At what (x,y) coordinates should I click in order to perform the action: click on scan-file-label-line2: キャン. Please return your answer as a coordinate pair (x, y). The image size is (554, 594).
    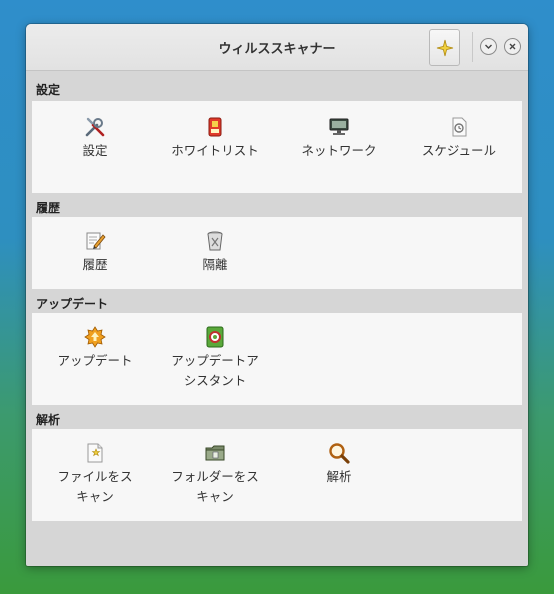
    Looking at the image, I should click on (95, 496).